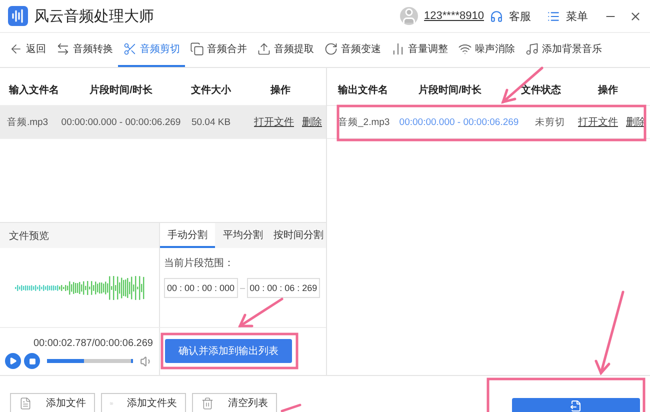 This screenshot has height=412, width=650. I want to click on export-icon, so click(576, 406).